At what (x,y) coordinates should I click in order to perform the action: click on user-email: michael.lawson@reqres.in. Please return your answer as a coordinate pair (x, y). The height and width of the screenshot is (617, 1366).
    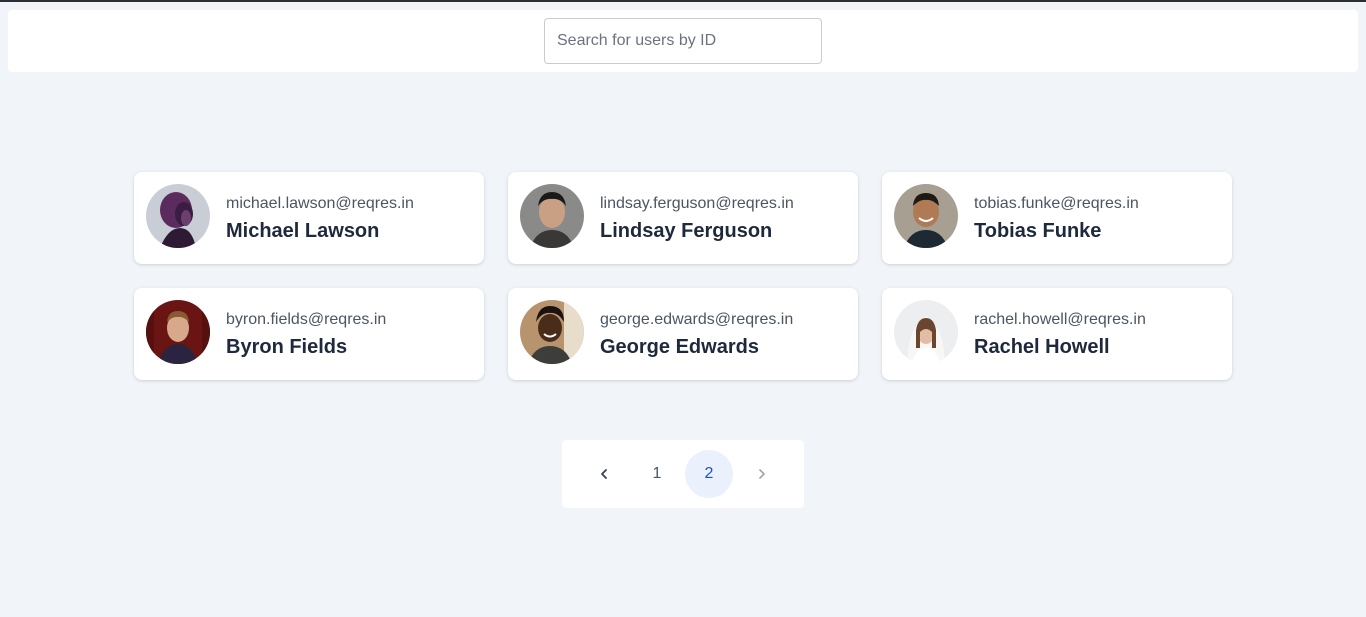
    Looking at the image, I should click on (320, 203).